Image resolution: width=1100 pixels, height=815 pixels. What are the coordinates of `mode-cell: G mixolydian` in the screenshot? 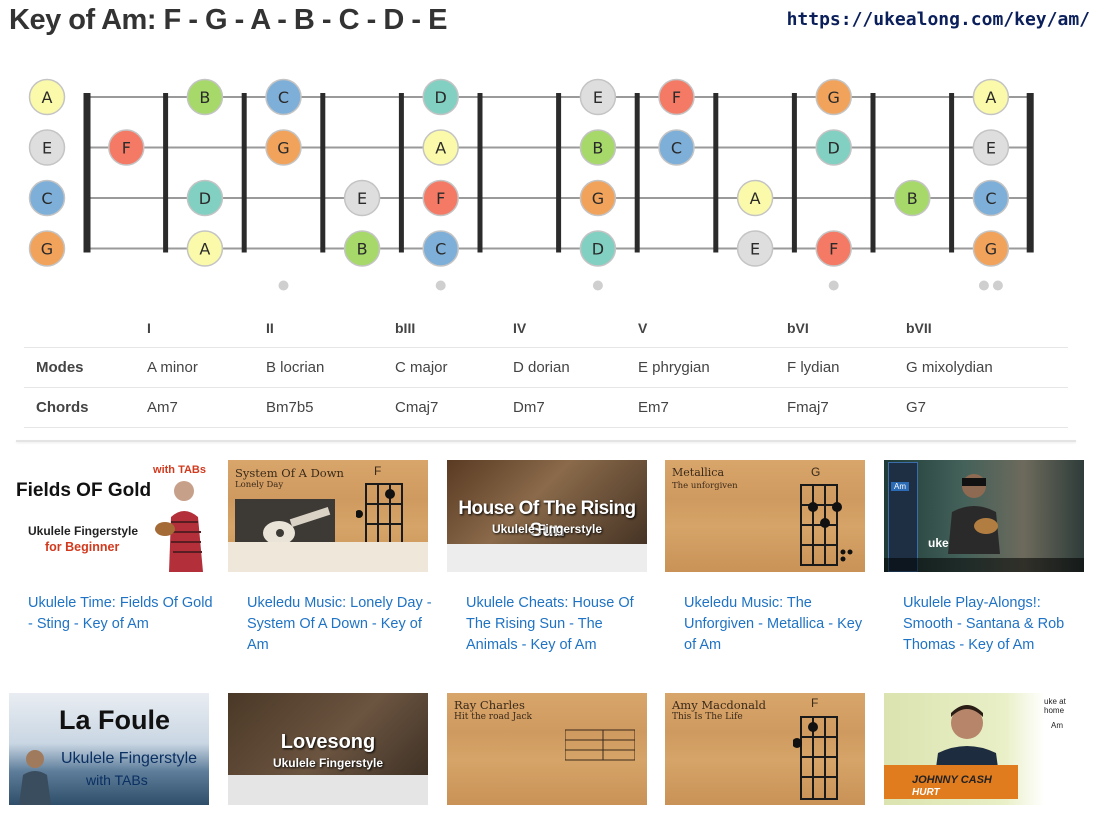 It's located at (987, 367).